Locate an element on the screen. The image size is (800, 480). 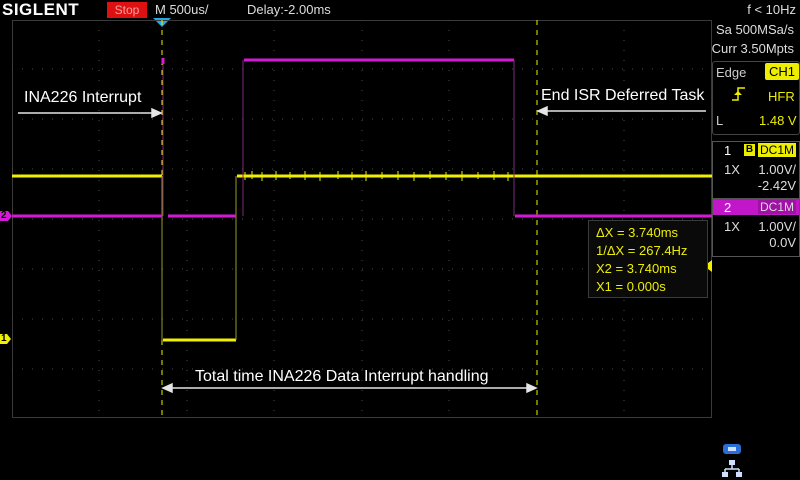
trigger-level: 1.48 V is located at coordinates (778, 120).